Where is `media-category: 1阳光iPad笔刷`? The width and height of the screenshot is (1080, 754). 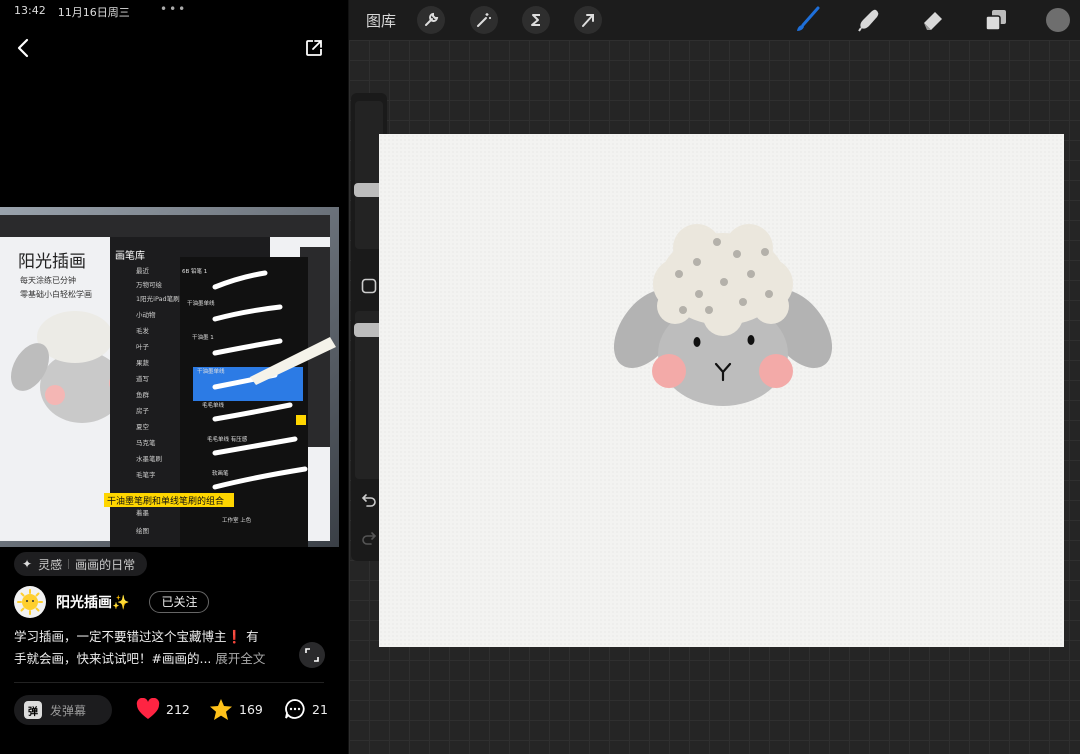 media-category: 1阳光iPad笔刷 is located at coordinates (158, 298).